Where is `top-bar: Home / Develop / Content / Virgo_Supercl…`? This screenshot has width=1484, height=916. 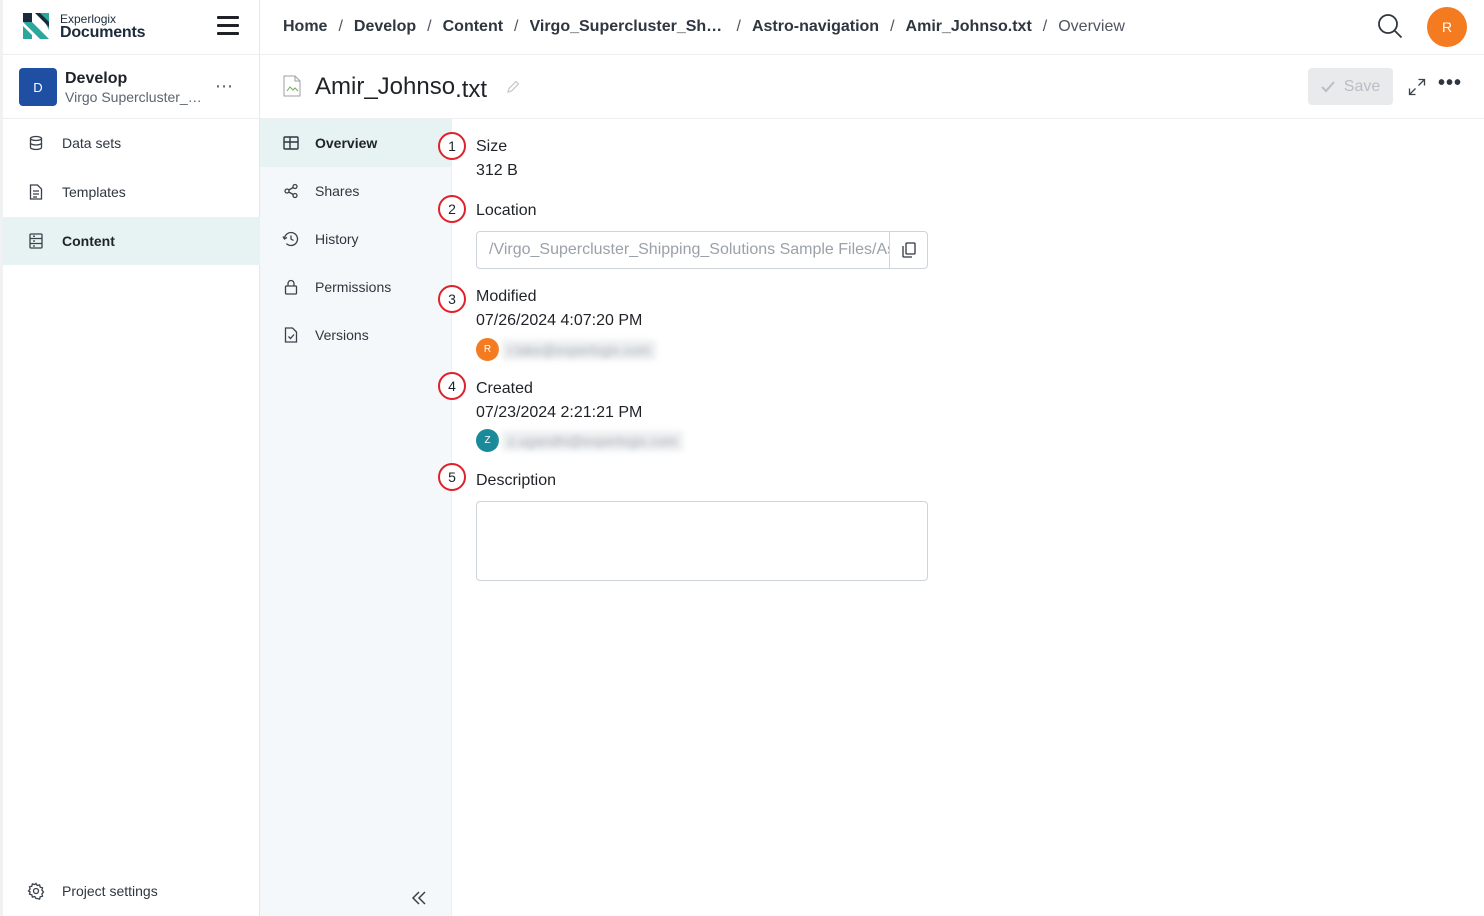 top-bar: Home / Develop / Content / Virgo_Supercl… is located at coordinates (872, 27).